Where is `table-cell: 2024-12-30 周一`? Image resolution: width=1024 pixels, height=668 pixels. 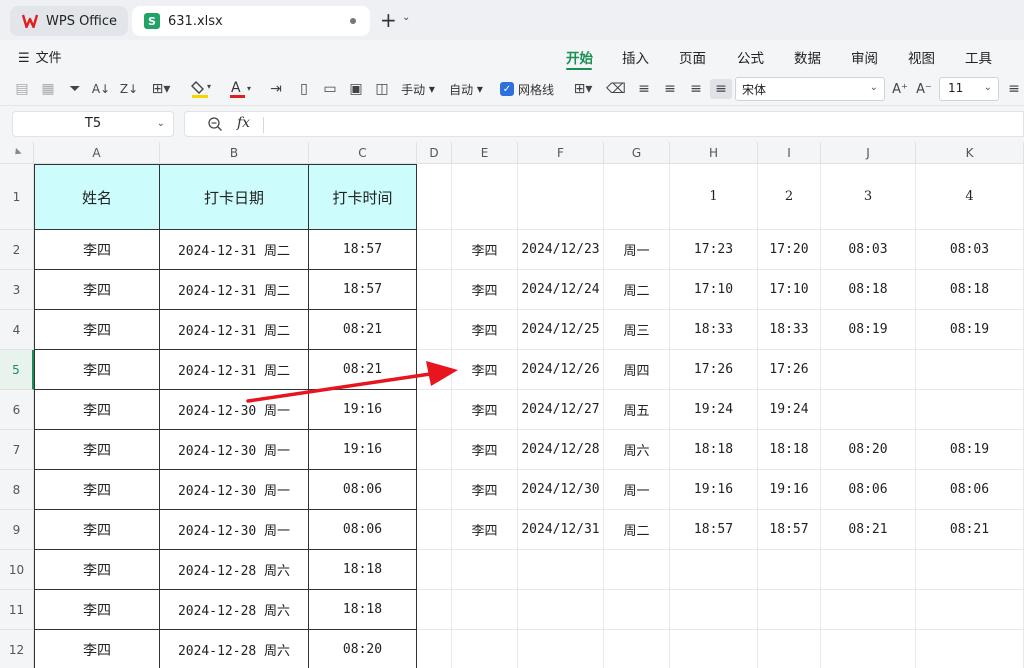
table-cell: 2024-12-30 周一 is located at coordinates (234, 450).